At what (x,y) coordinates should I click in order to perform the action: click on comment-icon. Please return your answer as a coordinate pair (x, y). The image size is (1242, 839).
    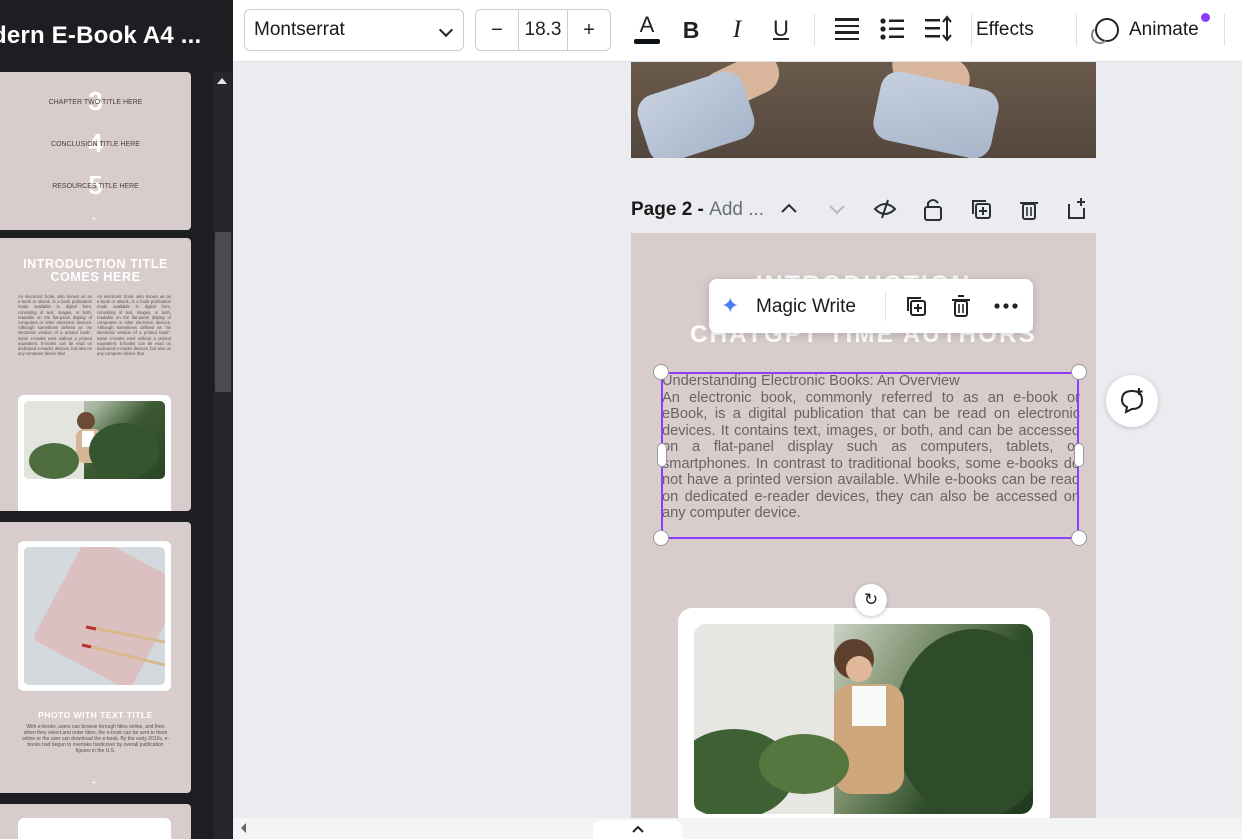
    Looking at the image, I should click on (1132, 401).